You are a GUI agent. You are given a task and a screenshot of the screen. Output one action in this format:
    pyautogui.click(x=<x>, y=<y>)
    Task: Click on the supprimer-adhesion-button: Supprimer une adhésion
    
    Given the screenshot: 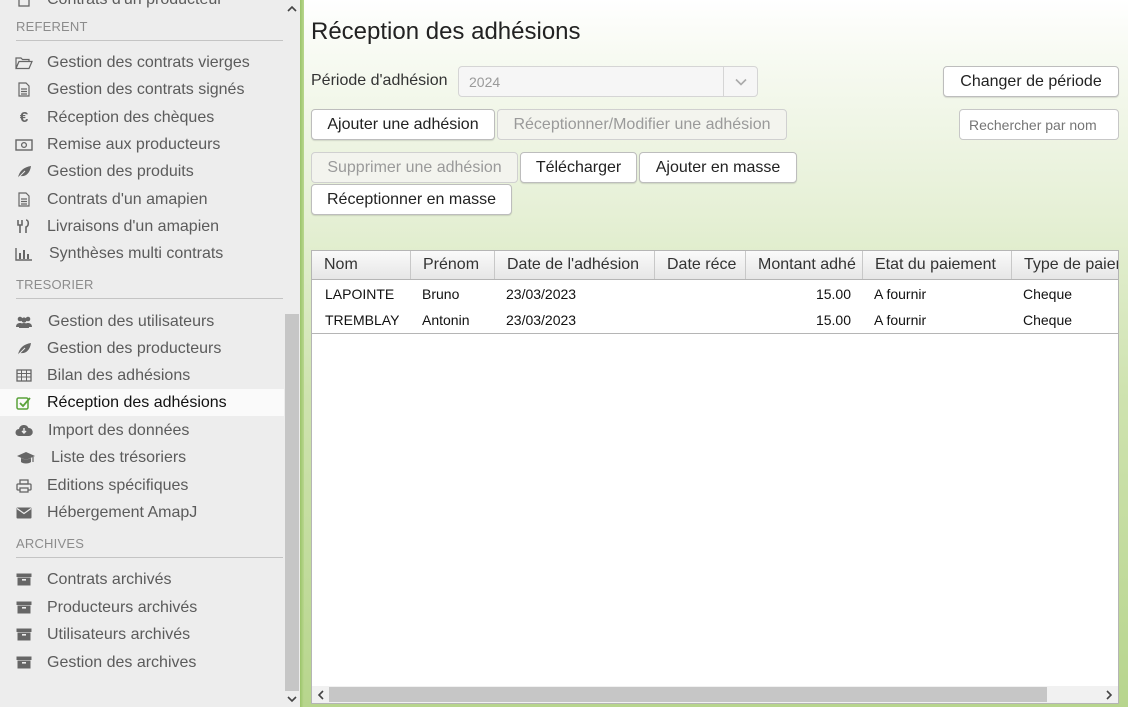 What is the action you would take?
    pyautogui.click(x=414, y=167)
    